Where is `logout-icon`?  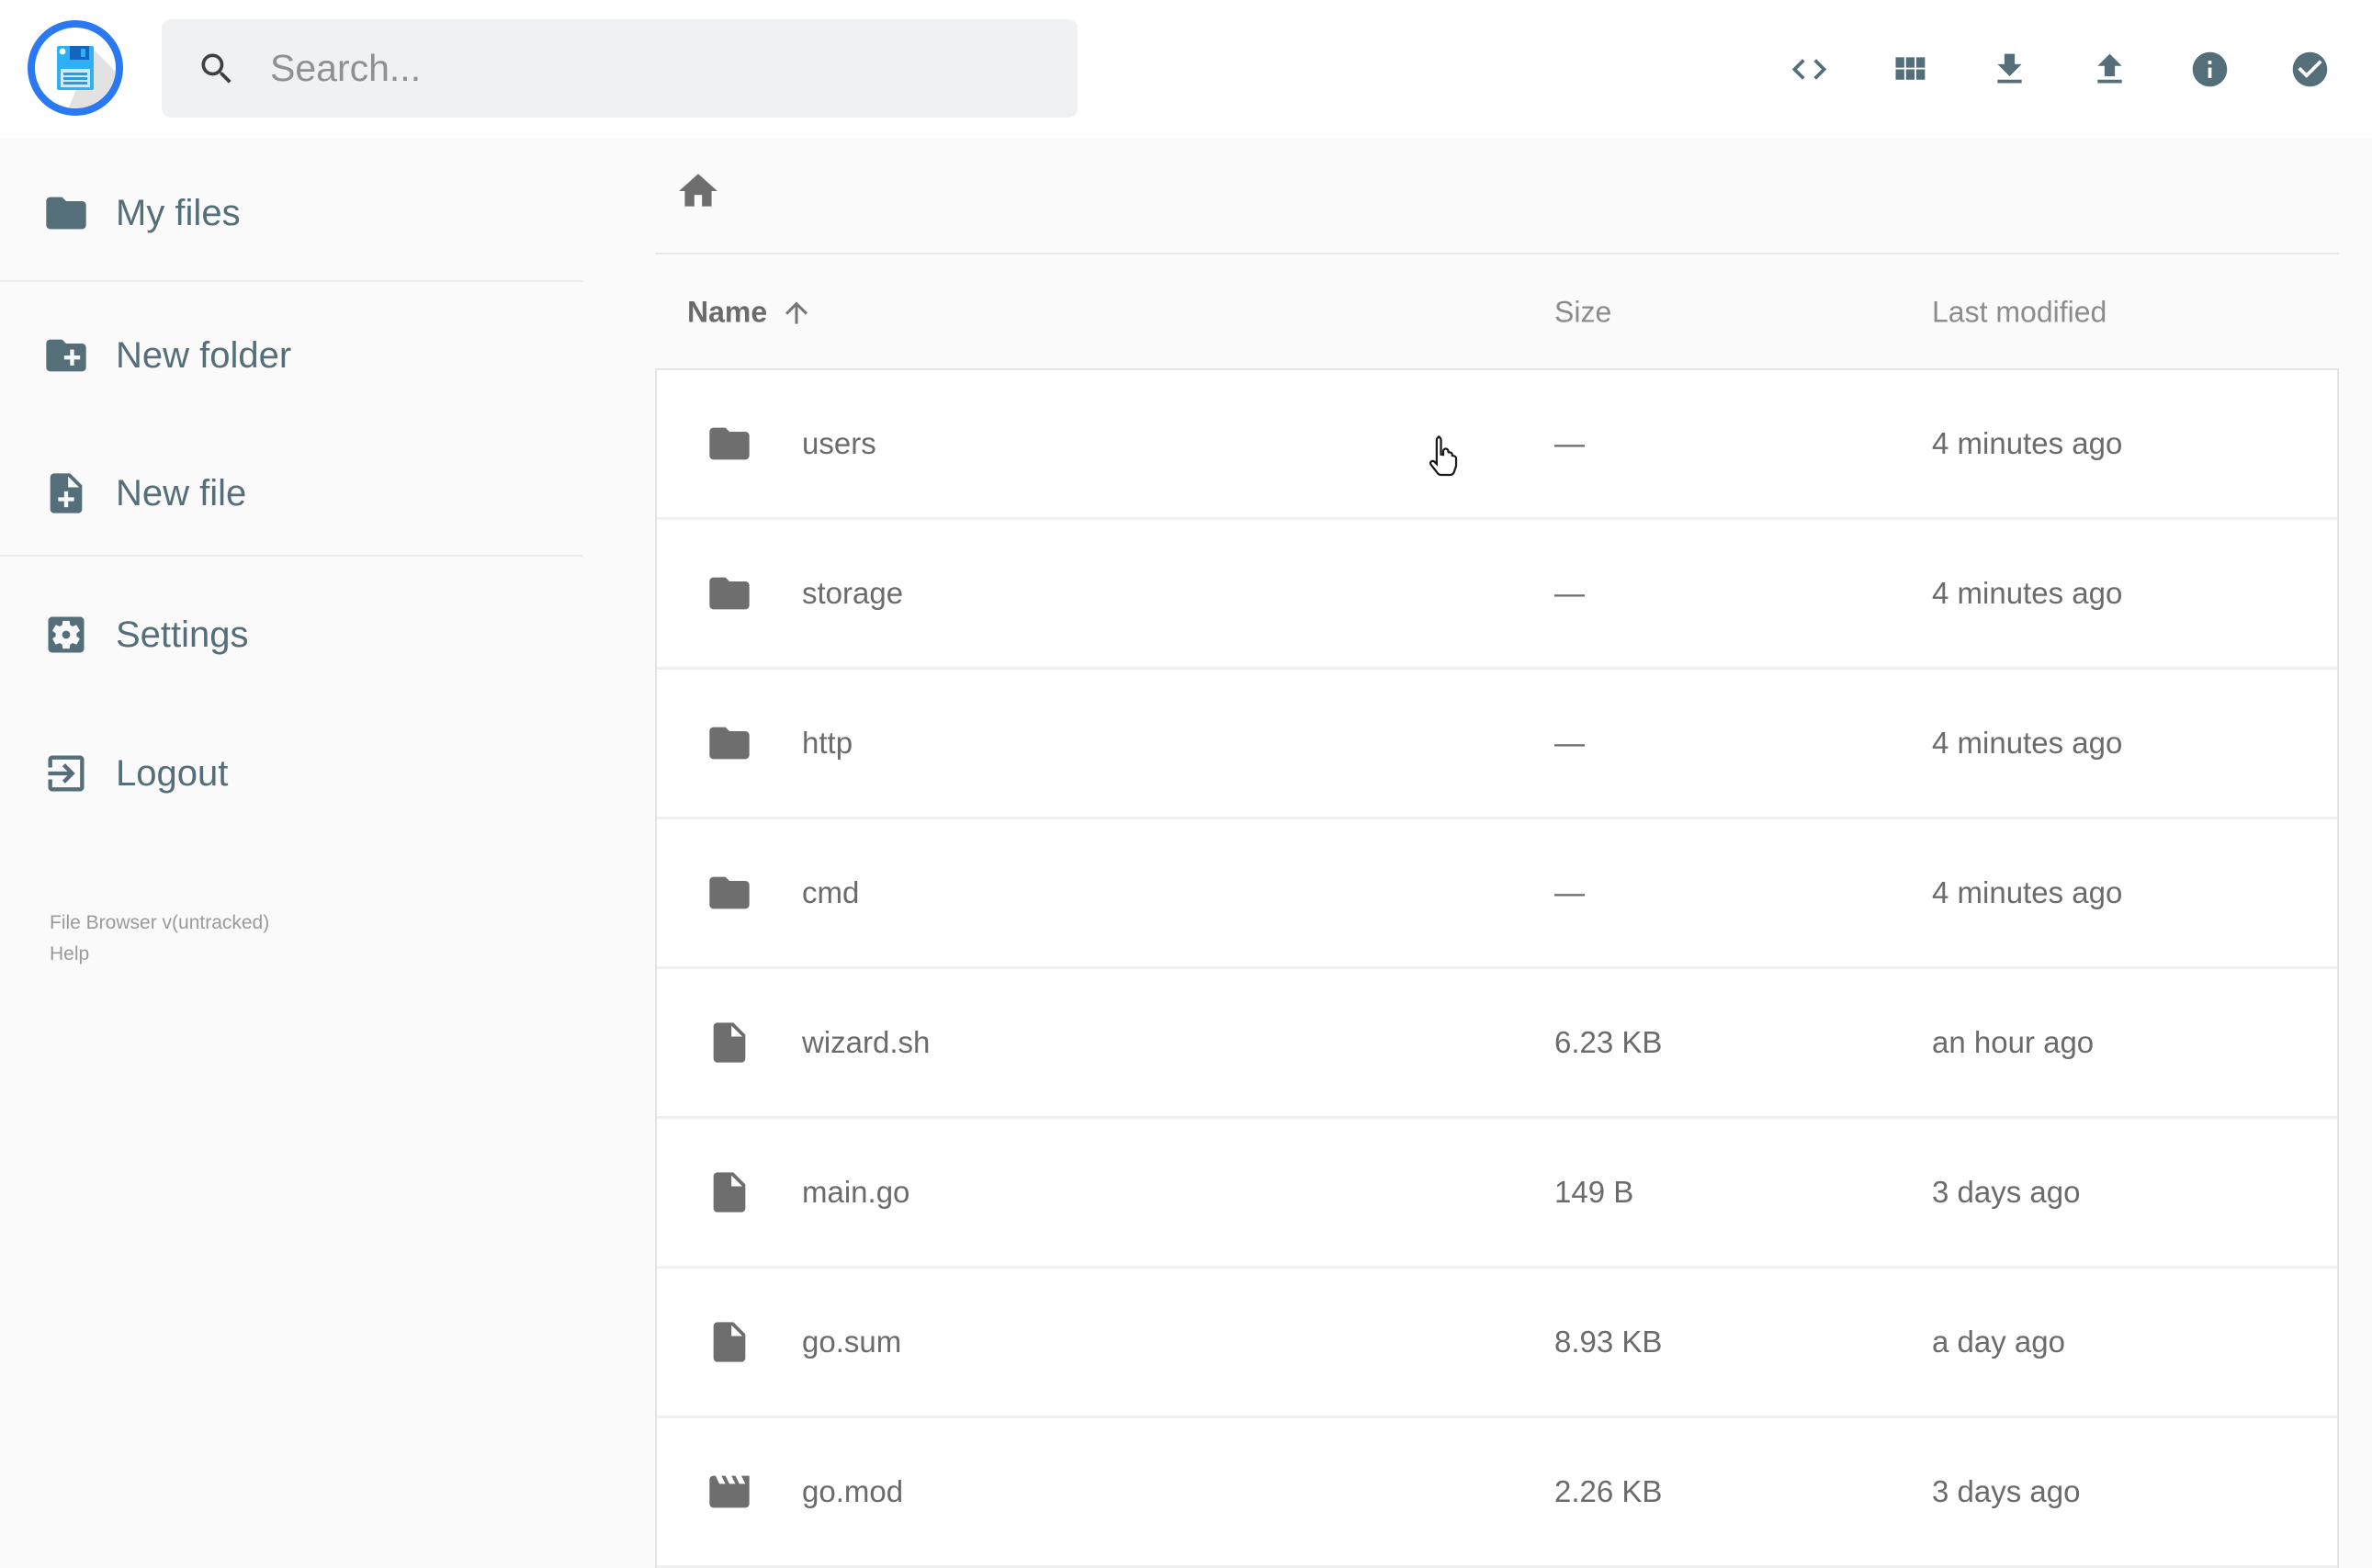 logout-icon is located at coordinates (66, 773).